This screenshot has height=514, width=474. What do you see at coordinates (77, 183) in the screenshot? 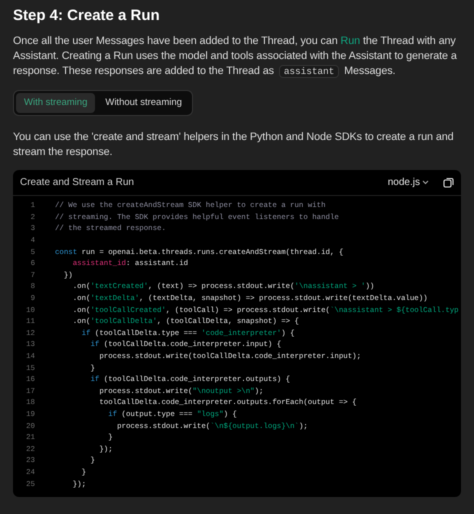
I see `code-title: Create and Stream a Run` at bounding box center [77, 183].